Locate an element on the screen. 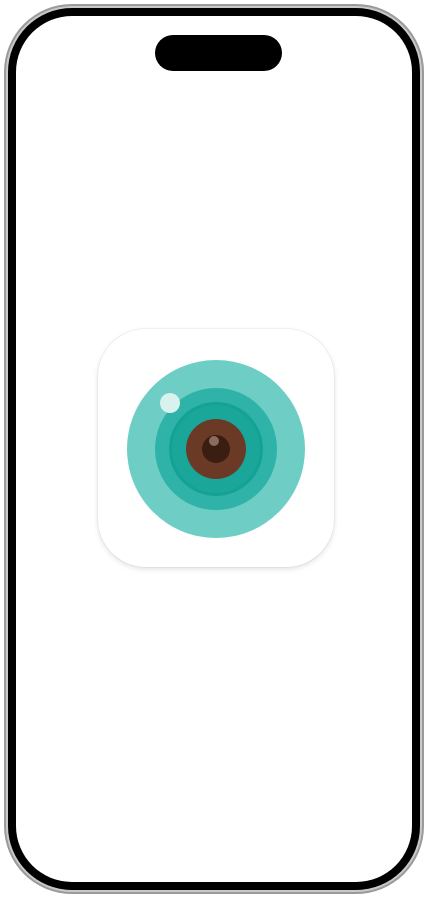 Image resolution: width=428 pixels, height=898 pixels. dynamic-island is located at coordinates (218, 53).